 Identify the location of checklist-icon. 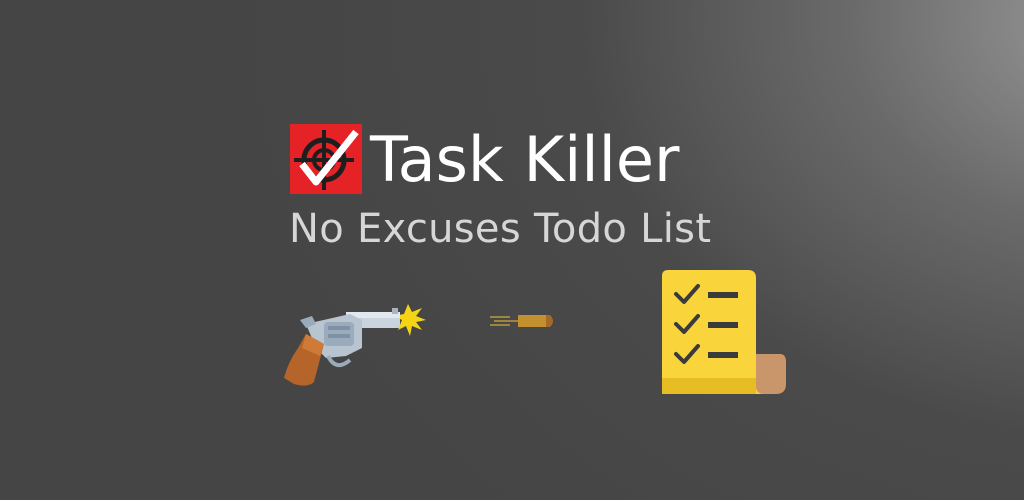
(724, 332).